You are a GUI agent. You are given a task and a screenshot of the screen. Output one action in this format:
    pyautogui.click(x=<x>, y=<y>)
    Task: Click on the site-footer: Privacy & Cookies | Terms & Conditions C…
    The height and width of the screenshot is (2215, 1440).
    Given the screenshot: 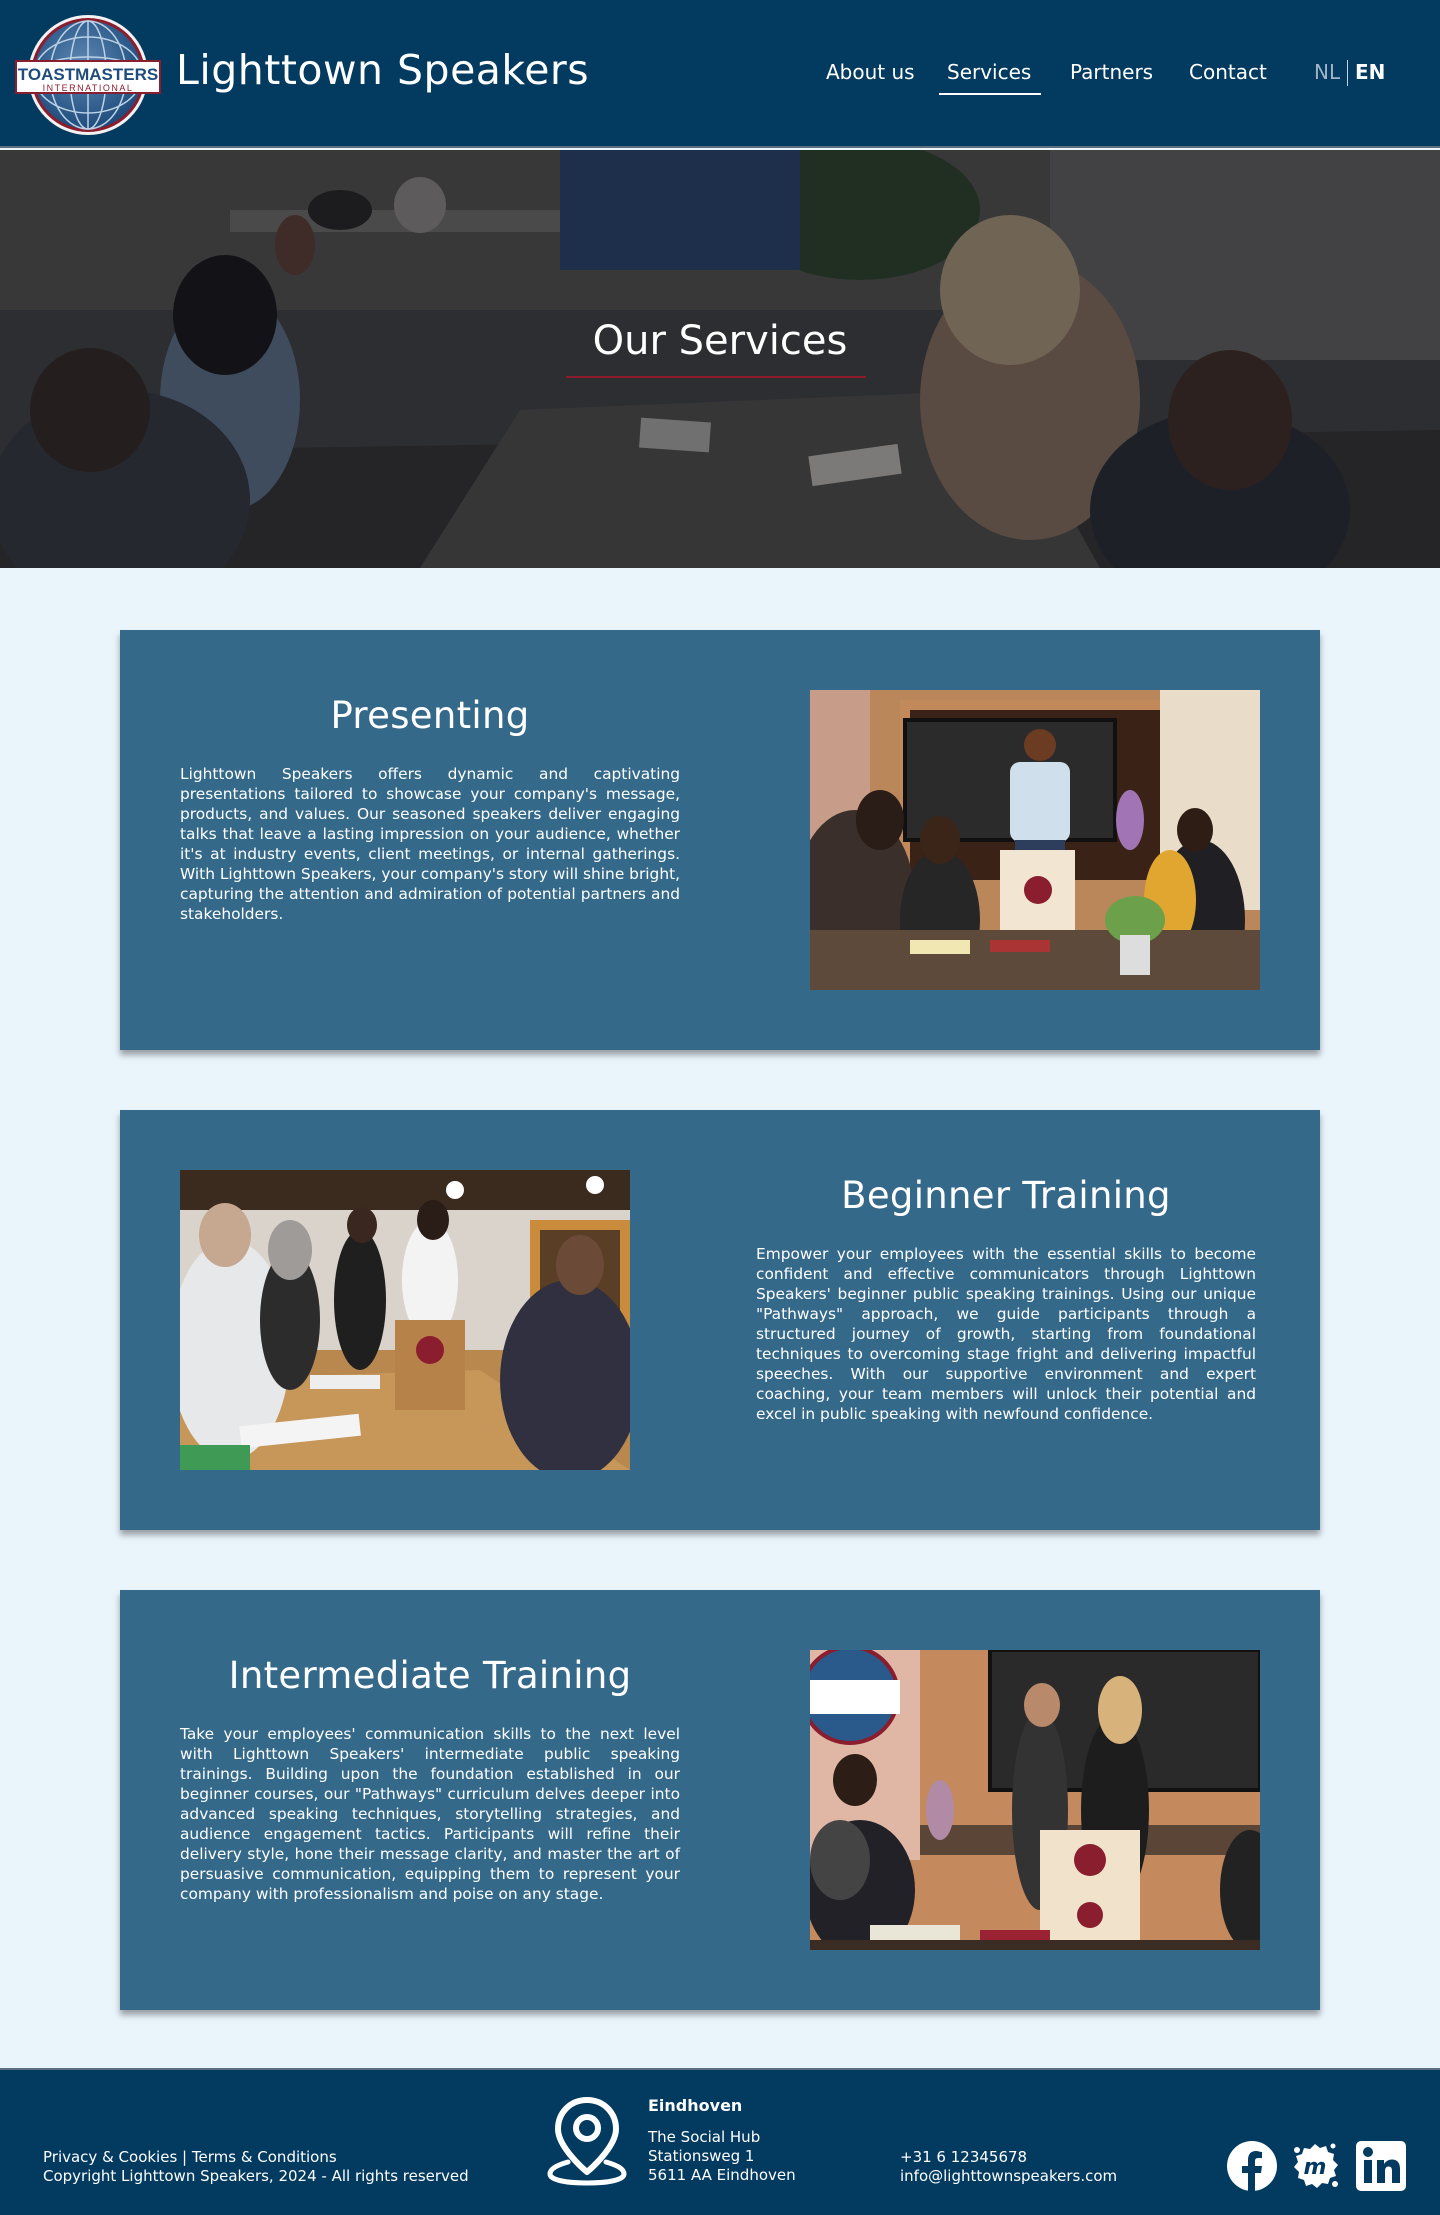 What is the action you would take?
    pyautogui.click(x=720, y=2141)
    